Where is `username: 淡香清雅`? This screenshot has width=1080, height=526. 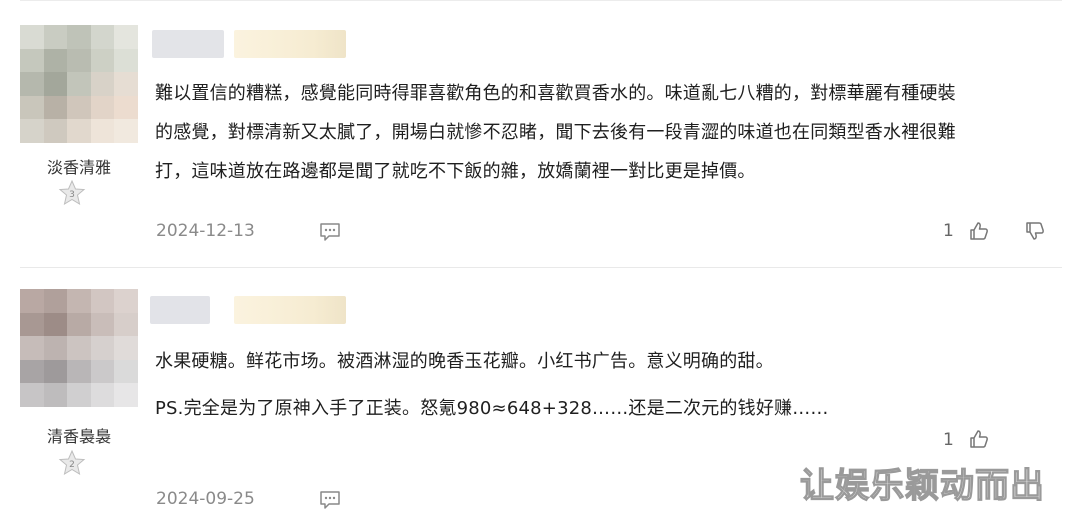
username: 淡香清雅 is located at coordinates (79, 166).